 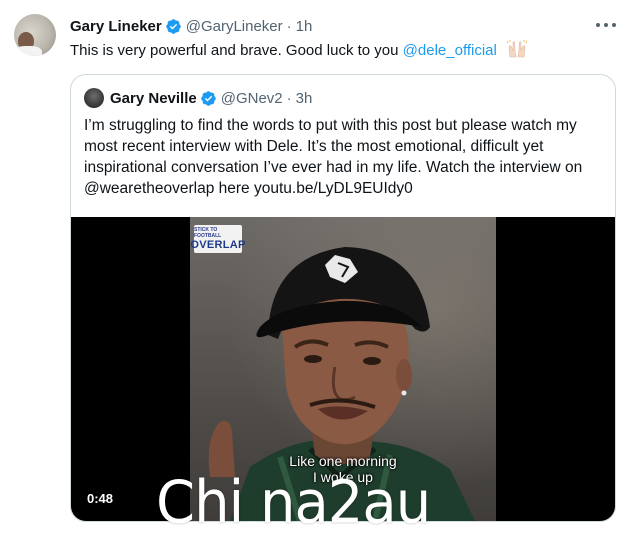 I want to click on more-options-icon, so click(x=606, y=25).